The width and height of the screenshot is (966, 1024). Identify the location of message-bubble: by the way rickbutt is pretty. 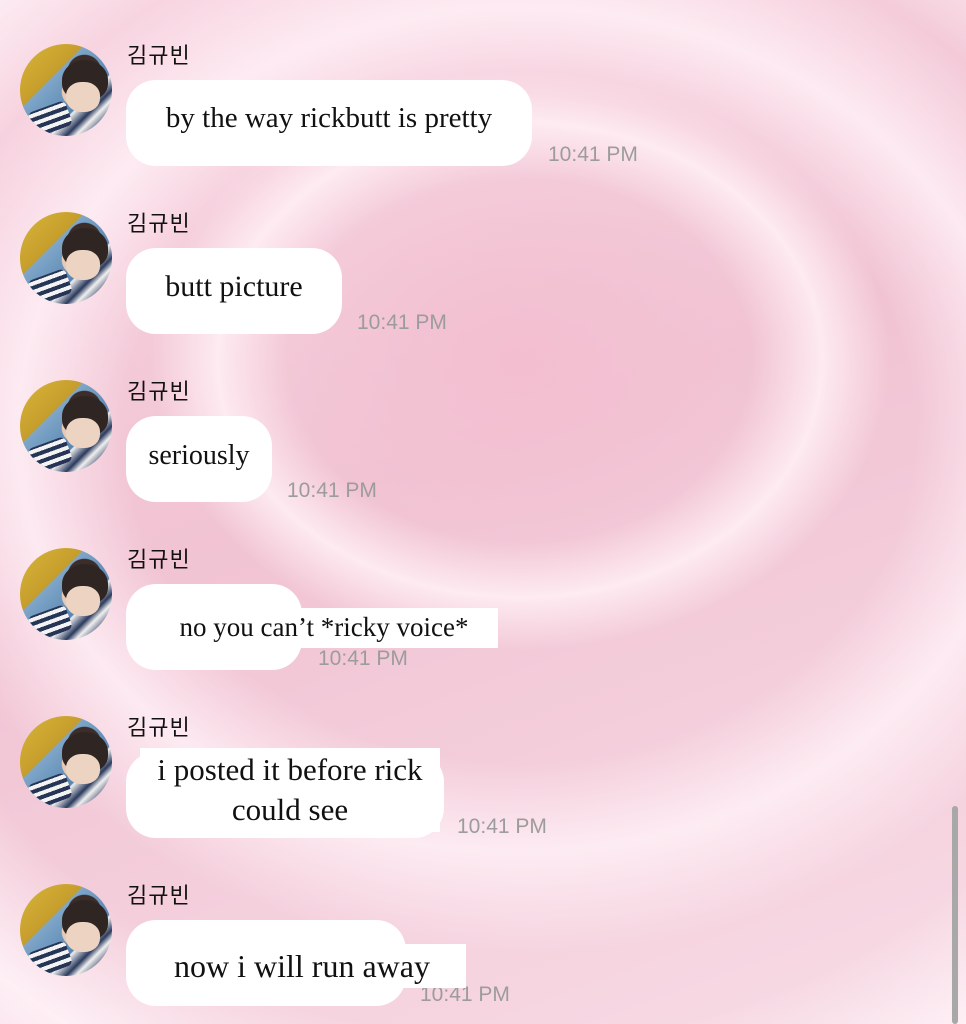
(329, 123).